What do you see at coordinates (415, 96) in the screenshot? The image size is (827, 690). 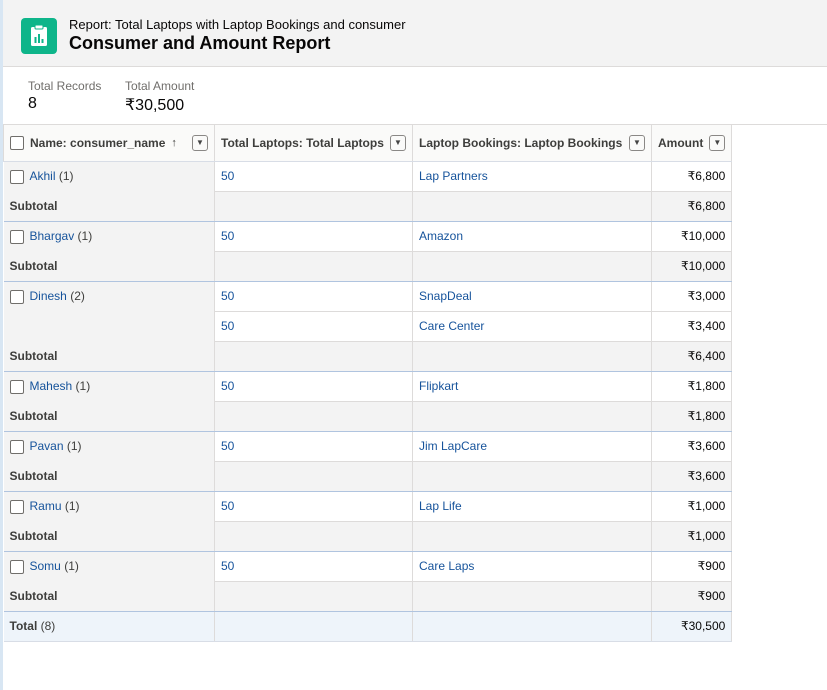 I see `report-summary: Total Records 8 Total Amount ₹30,500` at bounding box center [415, 96].